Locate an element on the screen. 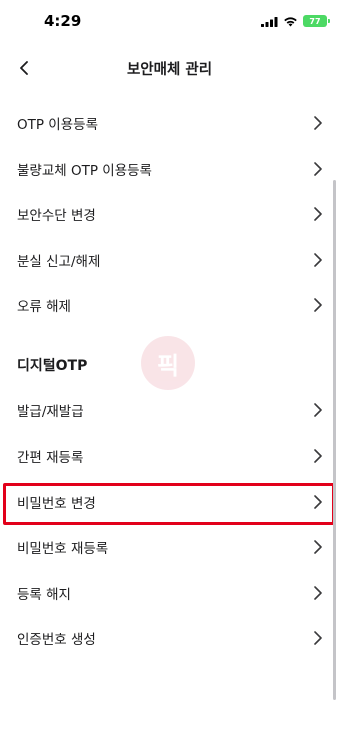 The height and width of the screenshot is (730, 339). watermark-badge: 픽 is located at coordinates (168, 363).